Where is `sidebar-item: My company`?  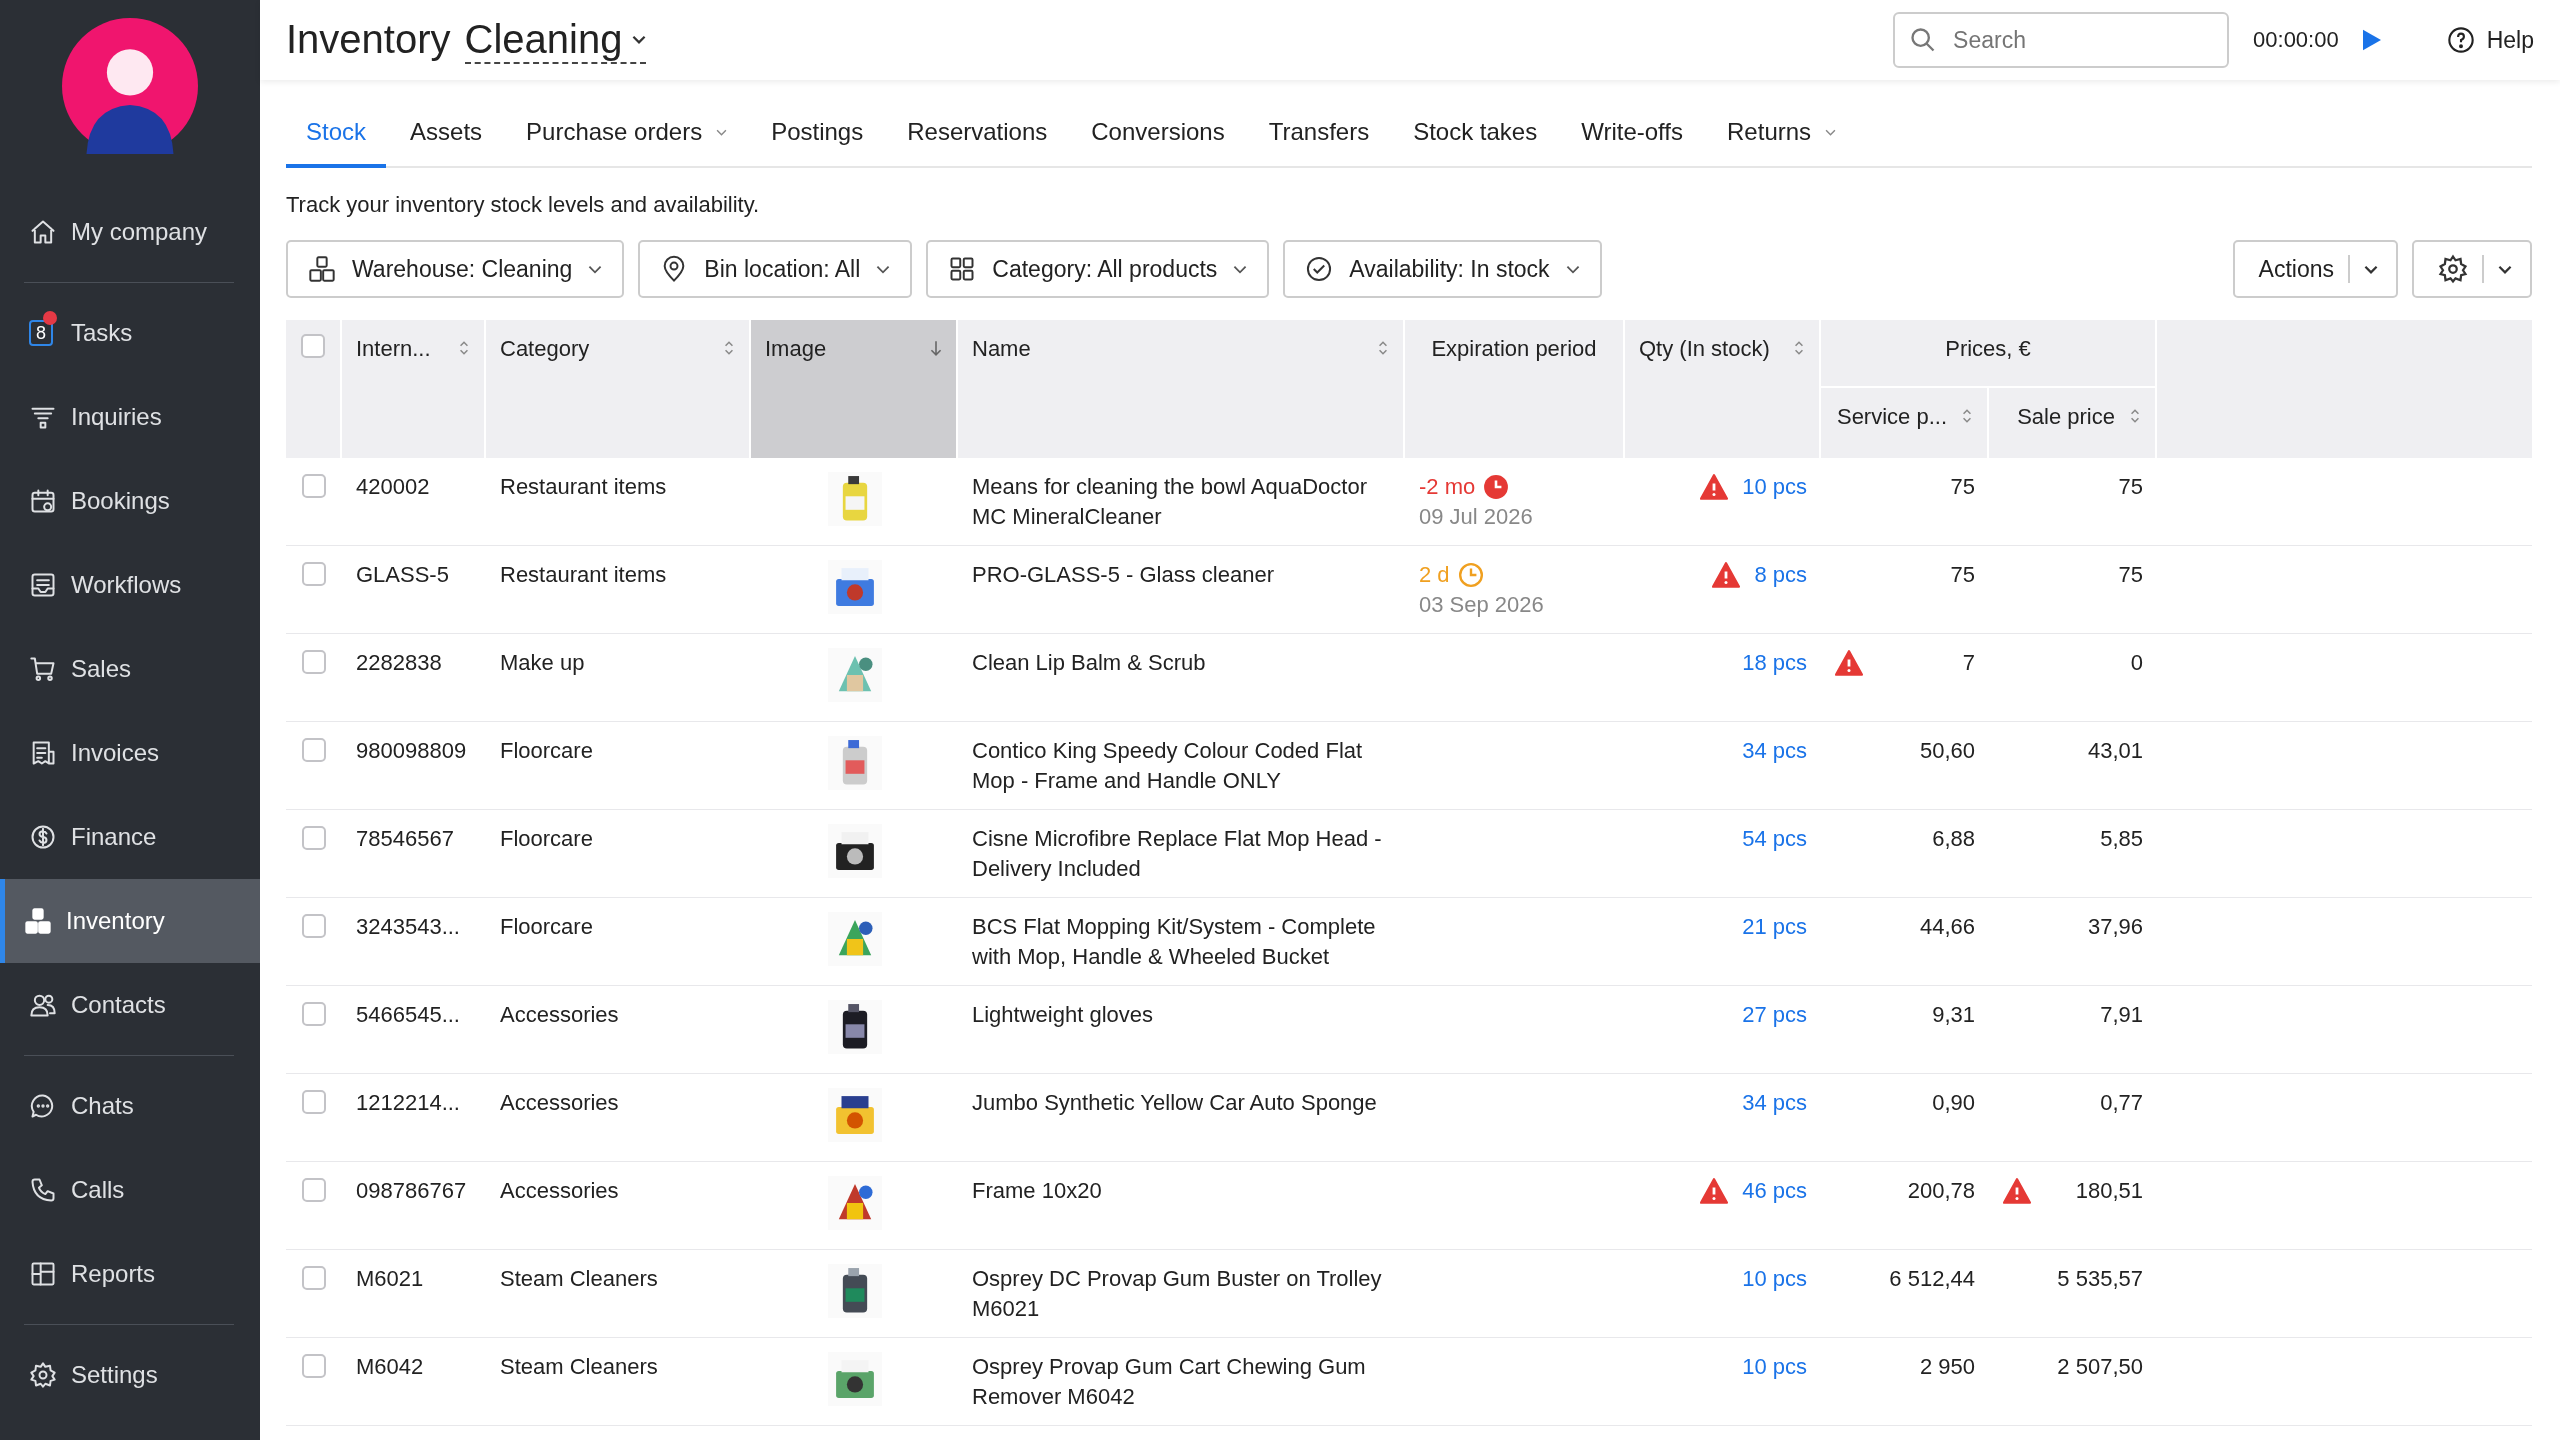
sidebar-item: My company is located at coordinates (130, 232).